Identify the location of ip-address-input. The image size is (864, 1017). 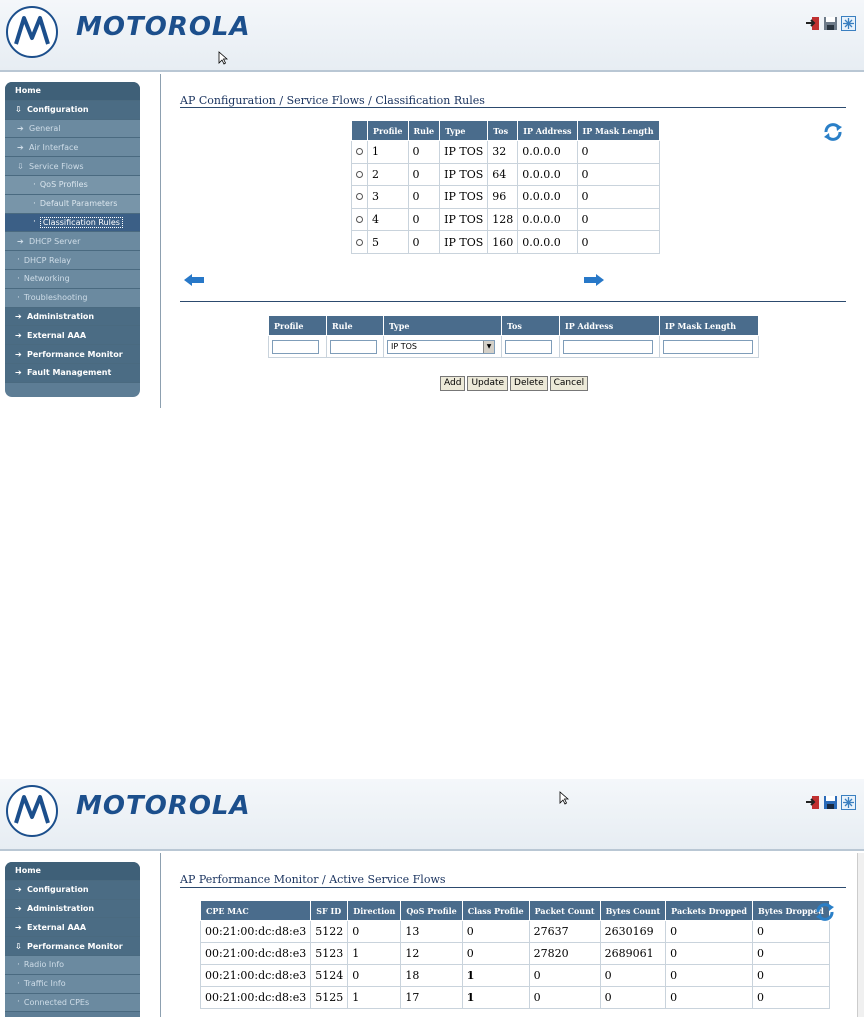
(608, 346).